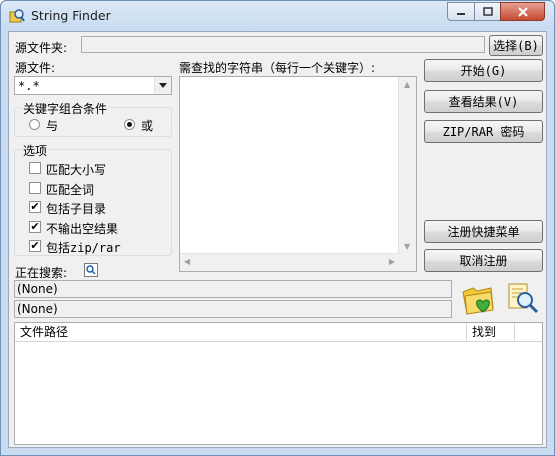  Describe the element at coordinates (71, 15) in the screenshot. I see `window-title: String Finder` at that location.